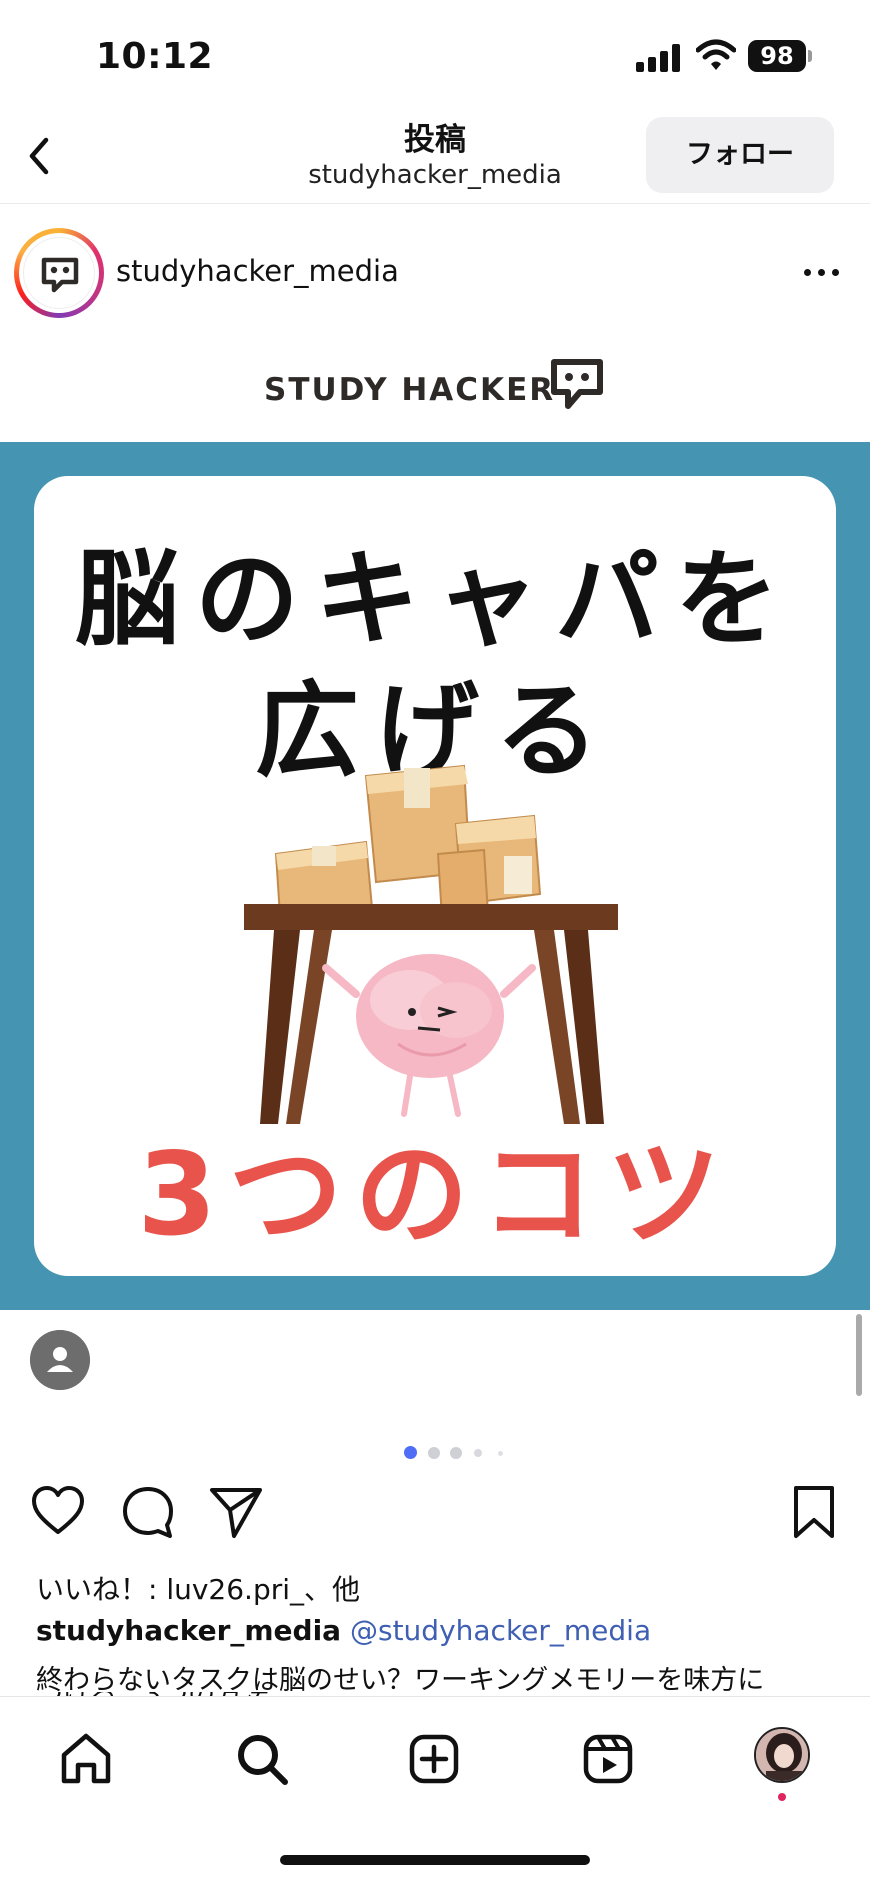 The height and width of the screenshot is (1882, 870). What do you see at coordinates (859, 1355) in the screenshot?
I see `scrollbar` at bounding box center [859, 1355].